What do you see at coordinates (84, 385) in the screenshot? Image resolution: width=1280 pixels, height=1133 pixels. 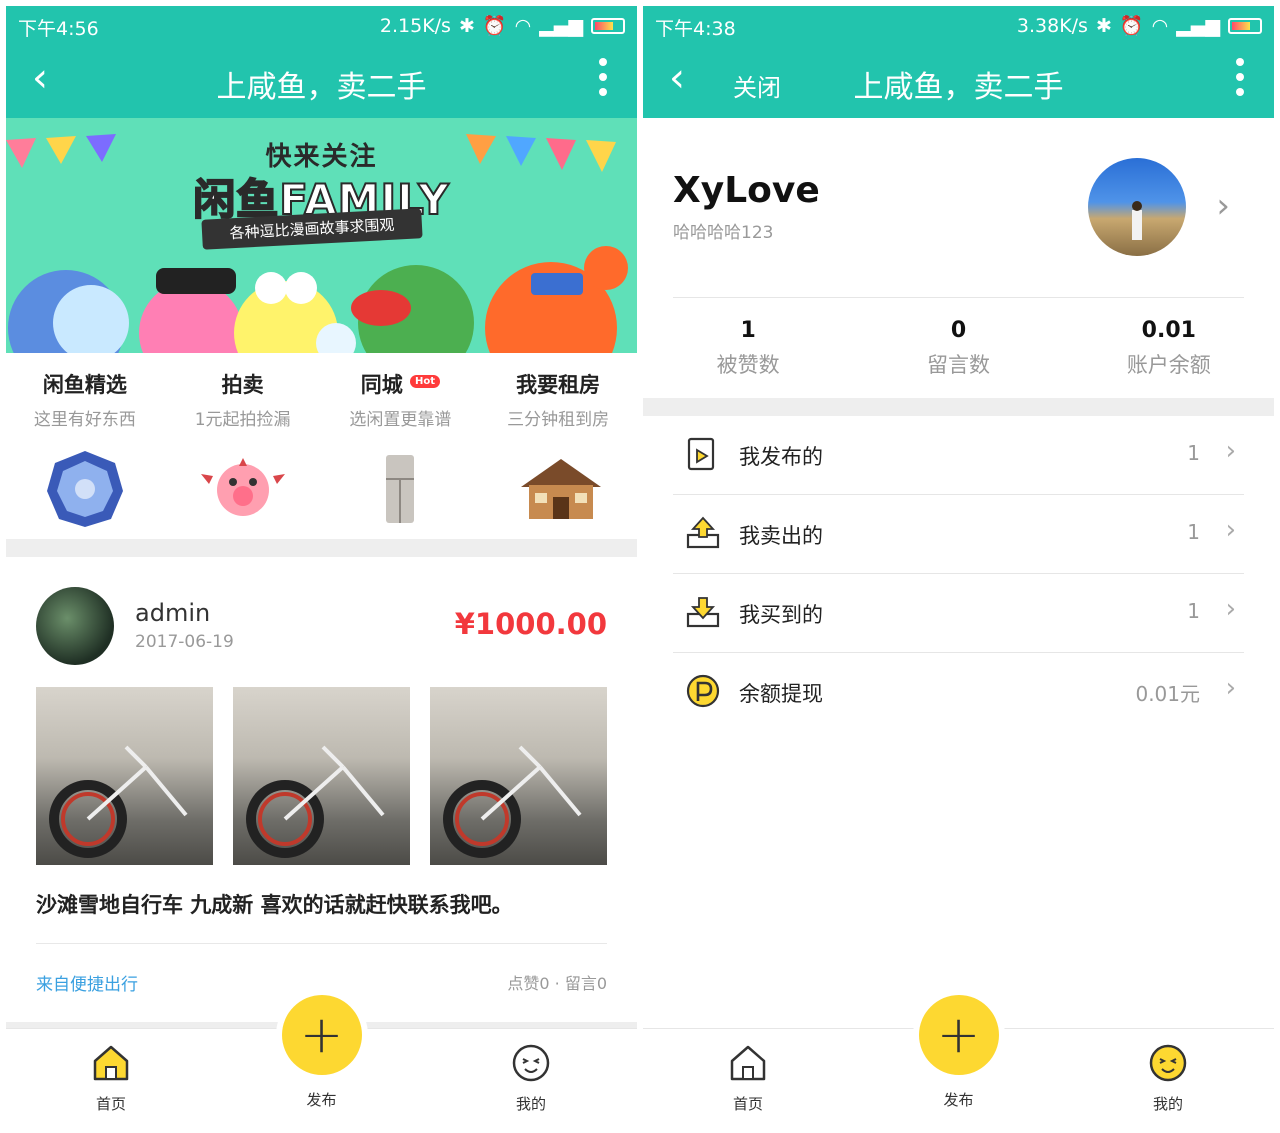 I see `category-name: 闲鱼精选` at bounding box center [84, 385].